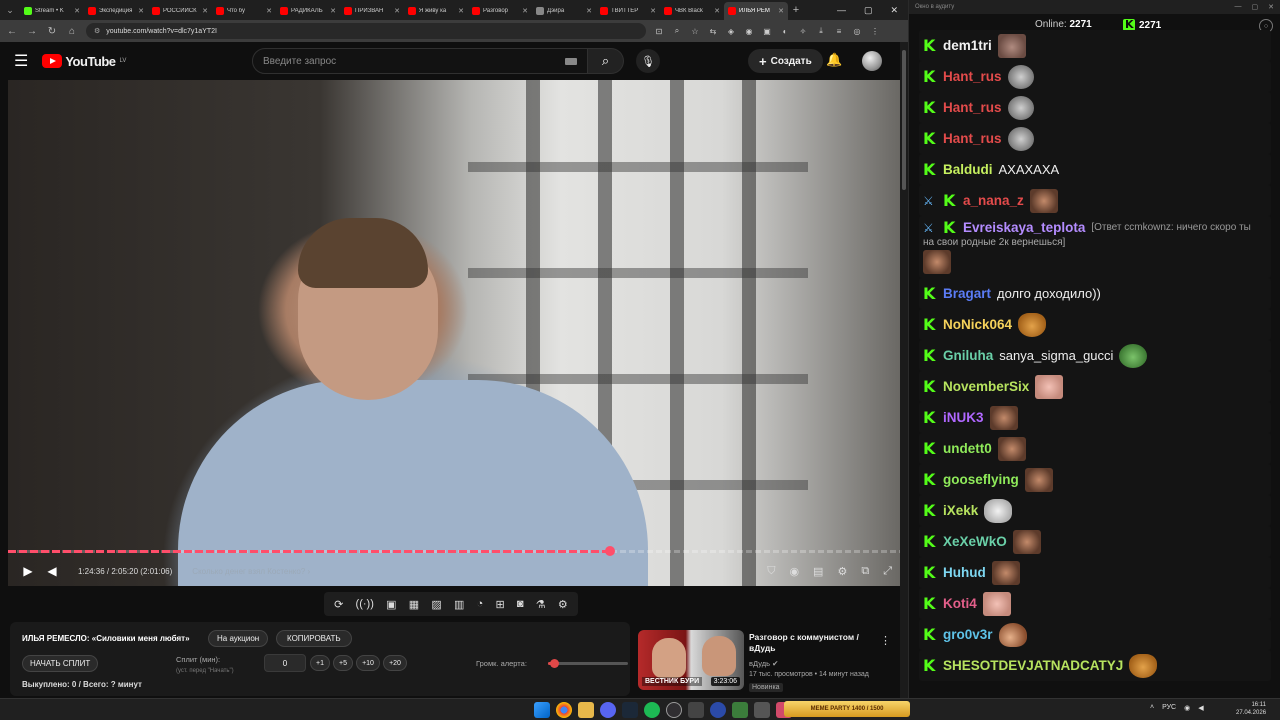 This screenshot has height=720, width=1280. Describe the element at coordinates (904, 370) in the screenshot. I see `page-scrollbar` at that location.